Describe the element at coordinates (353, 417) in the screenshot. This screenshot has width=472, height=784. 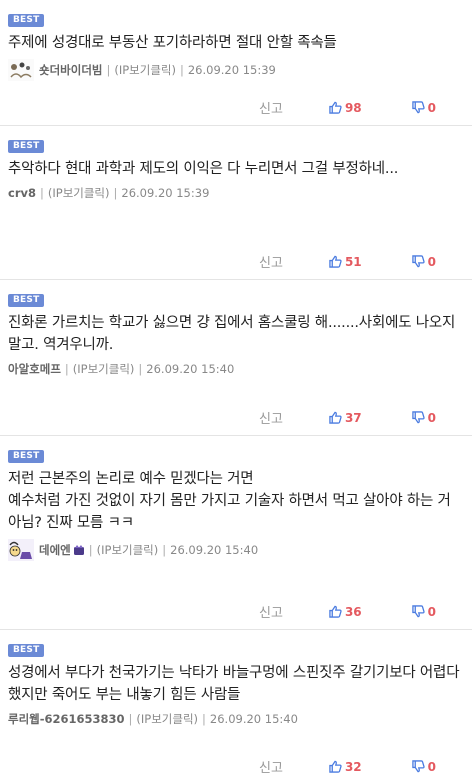
I see `upvote-count: 37` at that location.